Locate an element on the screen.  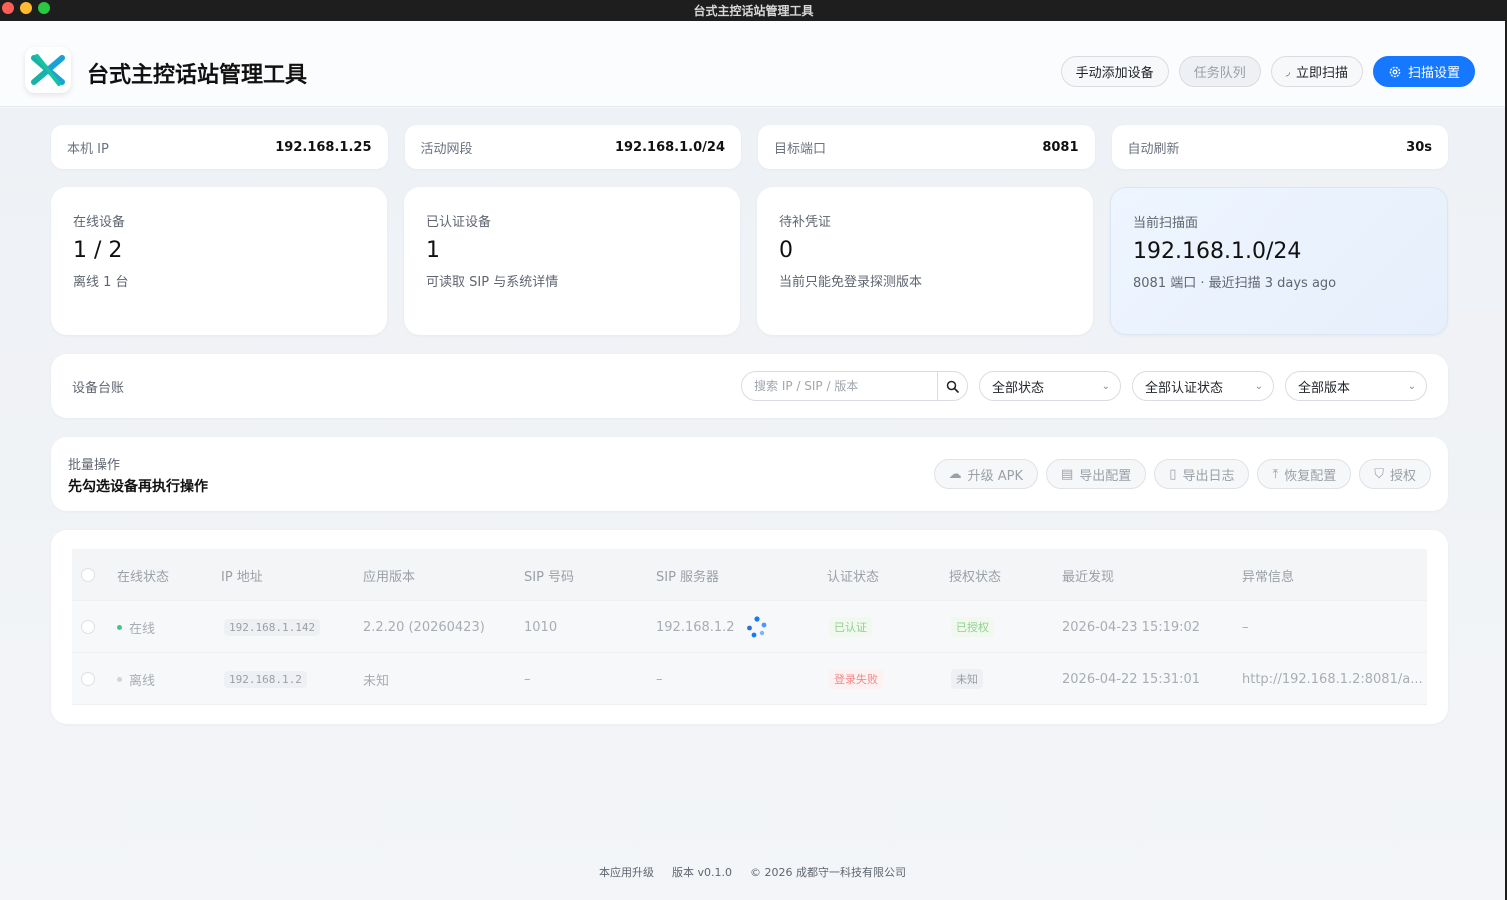
authorize-button: ⛉ 授权 is located at coordinates (1395, 474).